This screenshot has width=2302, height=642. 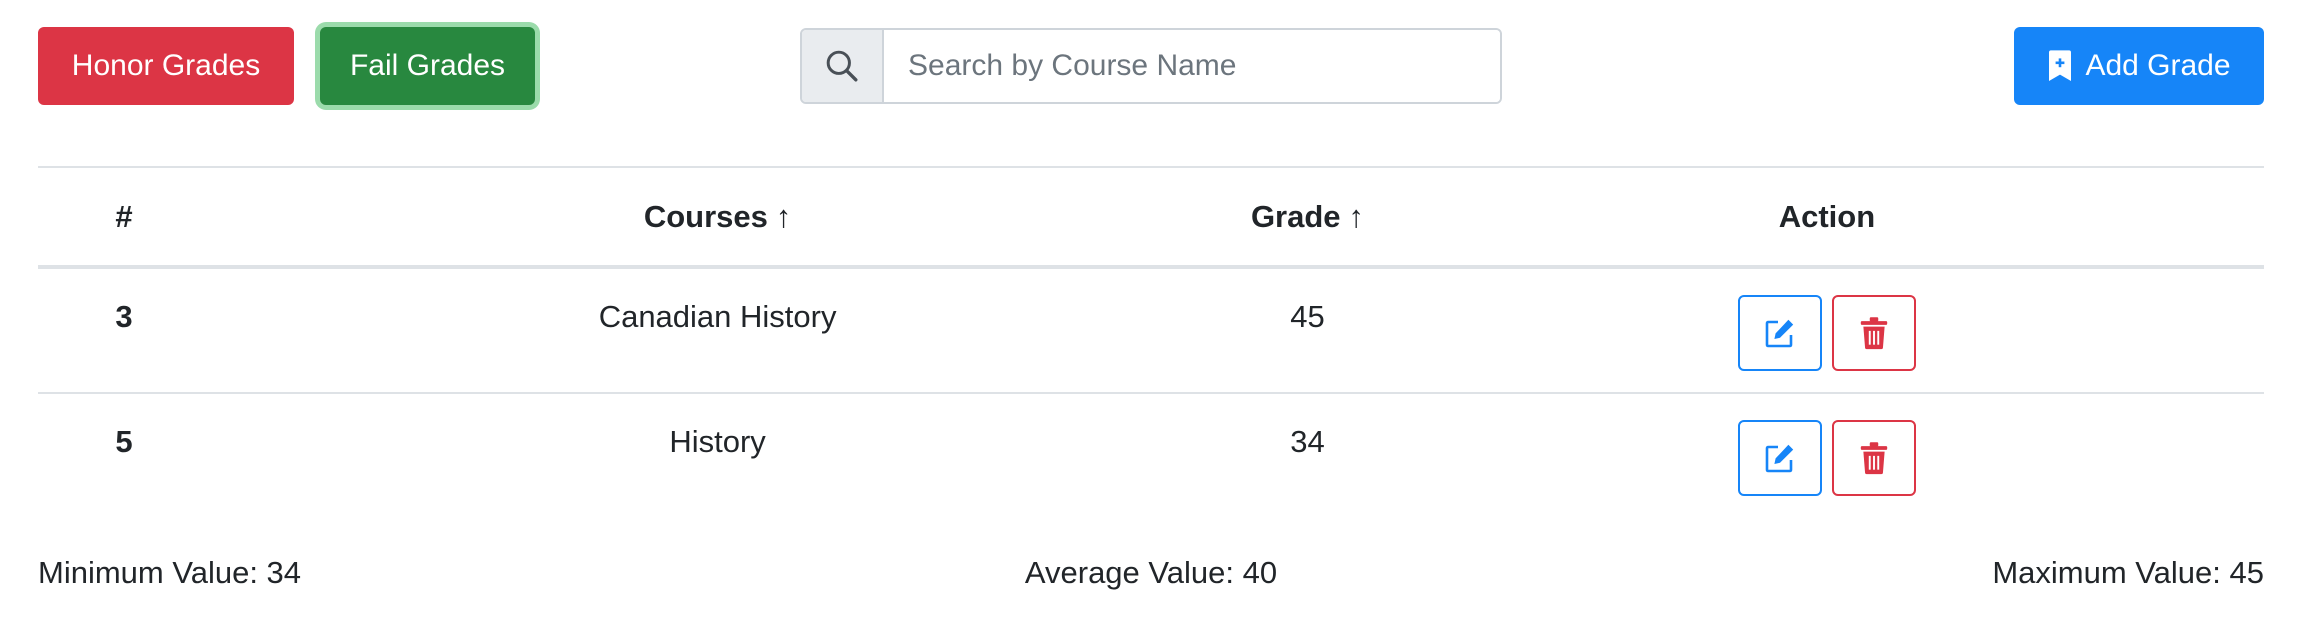 What do you see at coordinates (1307, 330) in the screenshot?
I see `row-grade: 45` at bounding box center [1307, 330].